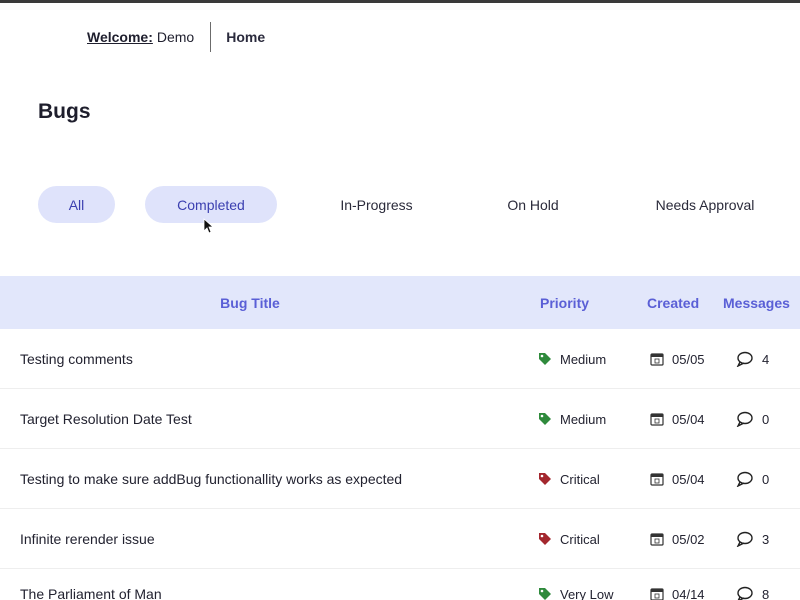 This screenshot has height=600, width=800. What do you see at coordinates (106, 419) in the screenshot?
I see `bug-title-cell: Target Resolution Date Test` at bounding box center [106, 419].